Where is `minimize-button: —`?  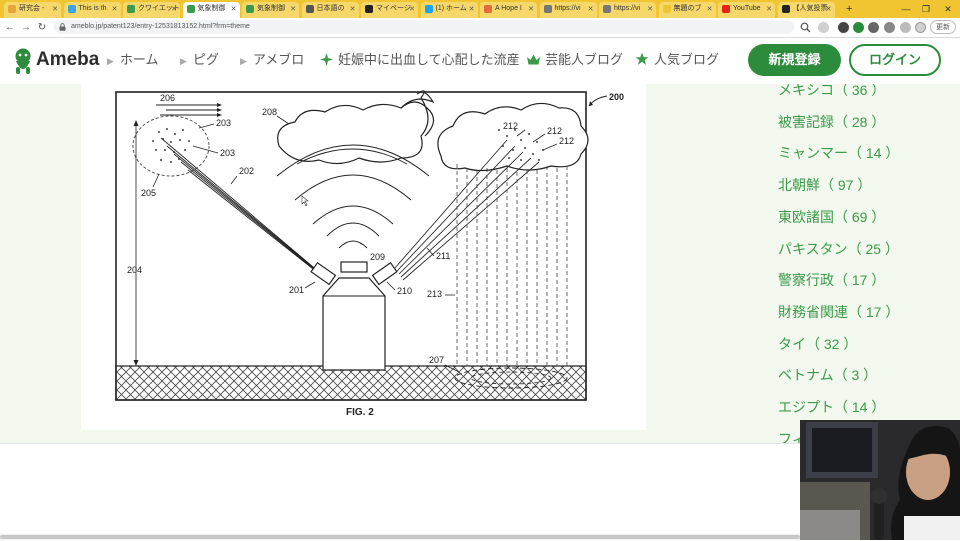 minimize-button: — is located at coordinates (906, 9).